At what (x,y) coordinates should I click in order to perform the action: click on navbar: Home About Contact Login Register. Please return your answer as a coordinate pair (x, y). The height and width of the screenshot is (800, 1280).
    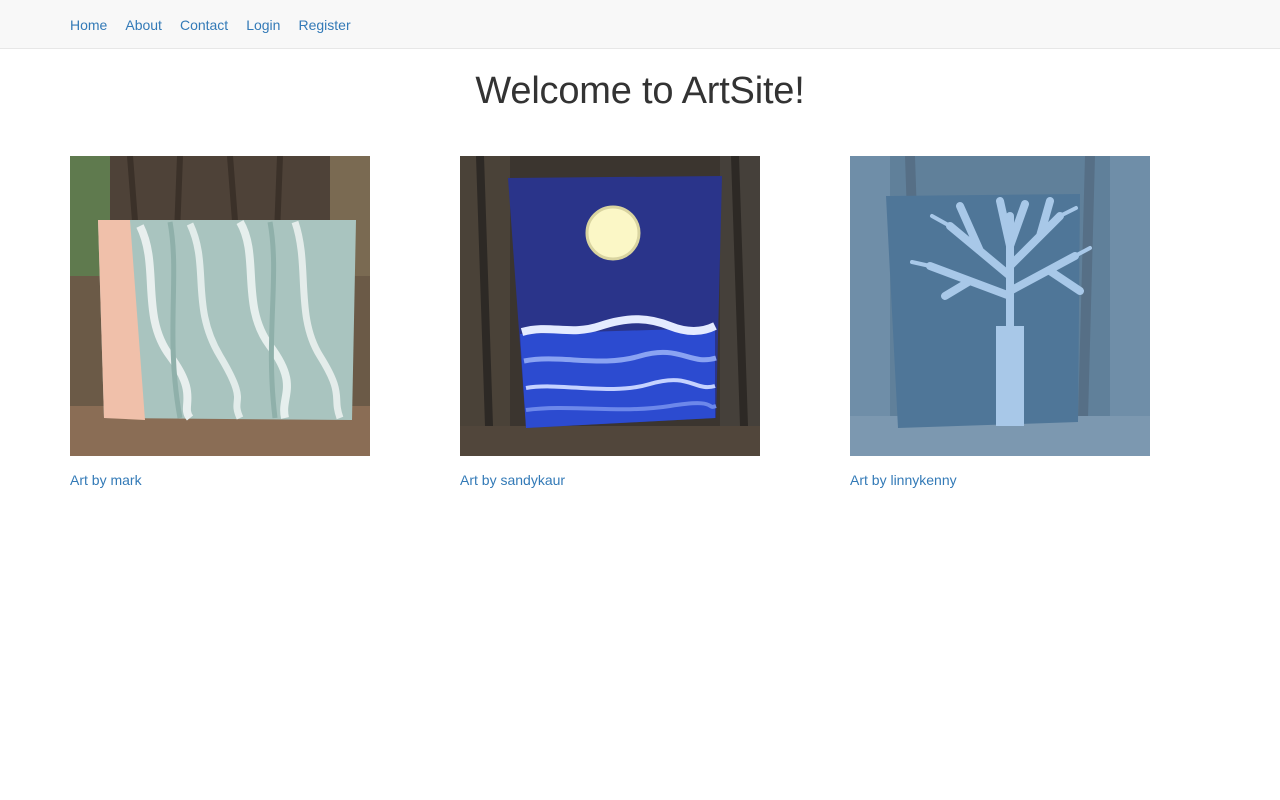
    Looking at the image, I should click on (640, 24).